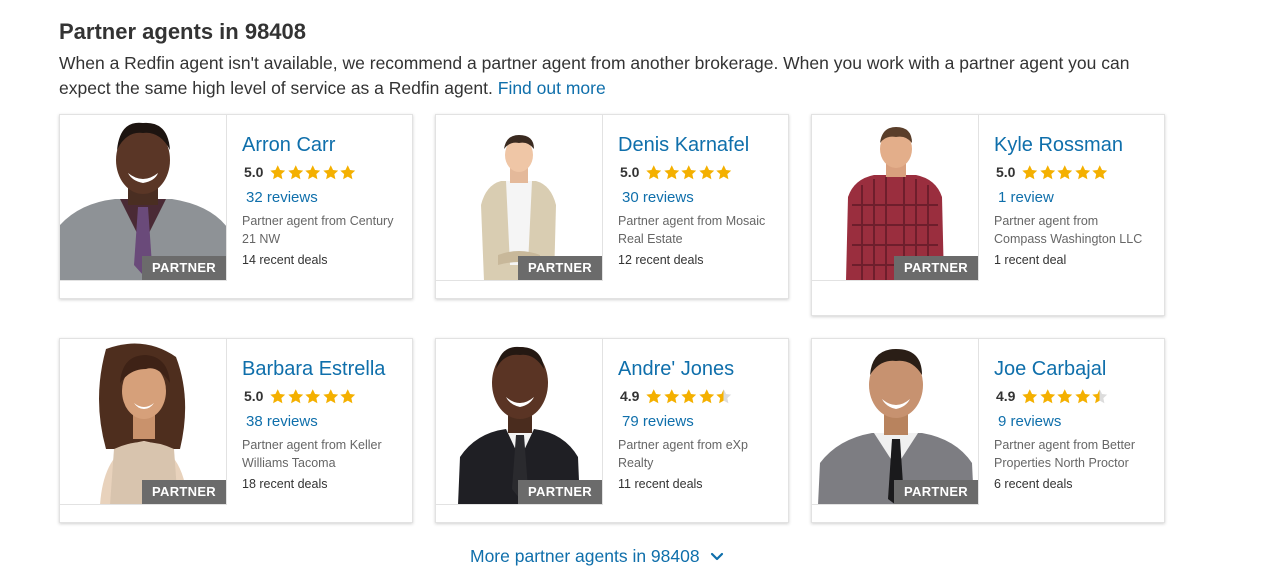 This screenshot has width=1282, height=585. Describe the element at coordinates (285, 260) in the screenshot. I see `recent-deals: 14 recent deals` at that location.